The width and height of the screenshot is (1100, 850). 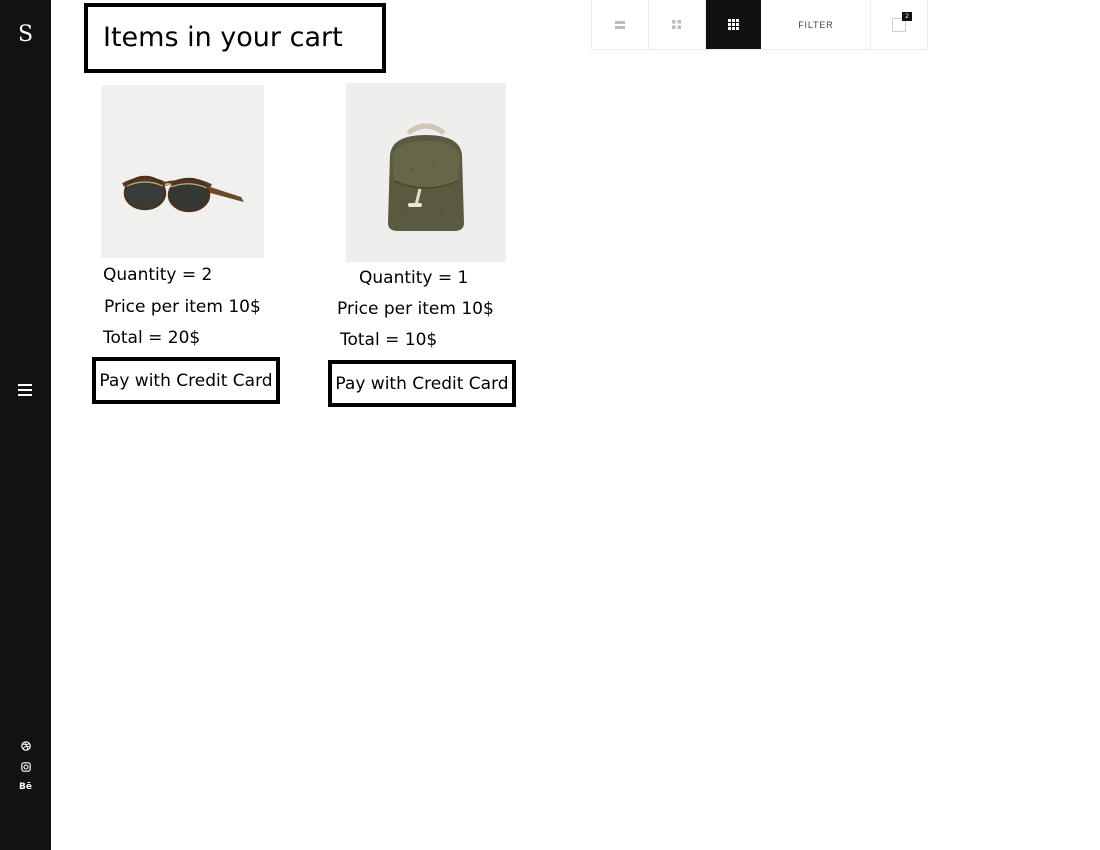 What do you see at coordinates (158, 275) in the screenshot?
I see `item-1-quantity: Quantity = 2` at bounding box center [158, 275].